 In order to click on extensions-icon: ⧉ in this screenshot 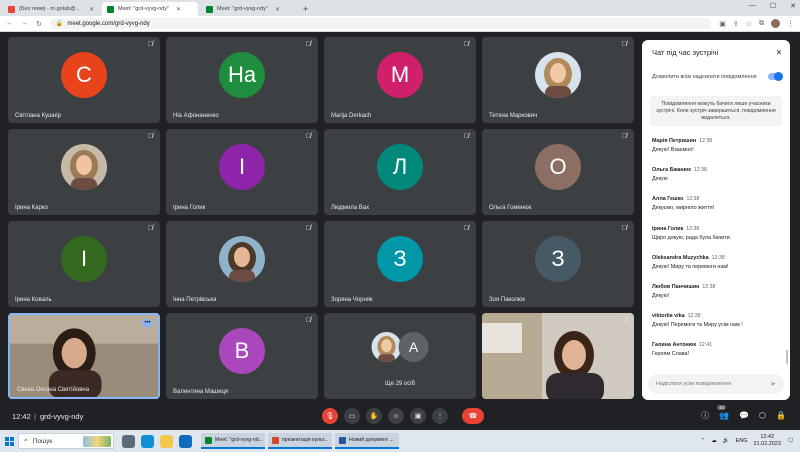, I will do `click(761, 24)`.